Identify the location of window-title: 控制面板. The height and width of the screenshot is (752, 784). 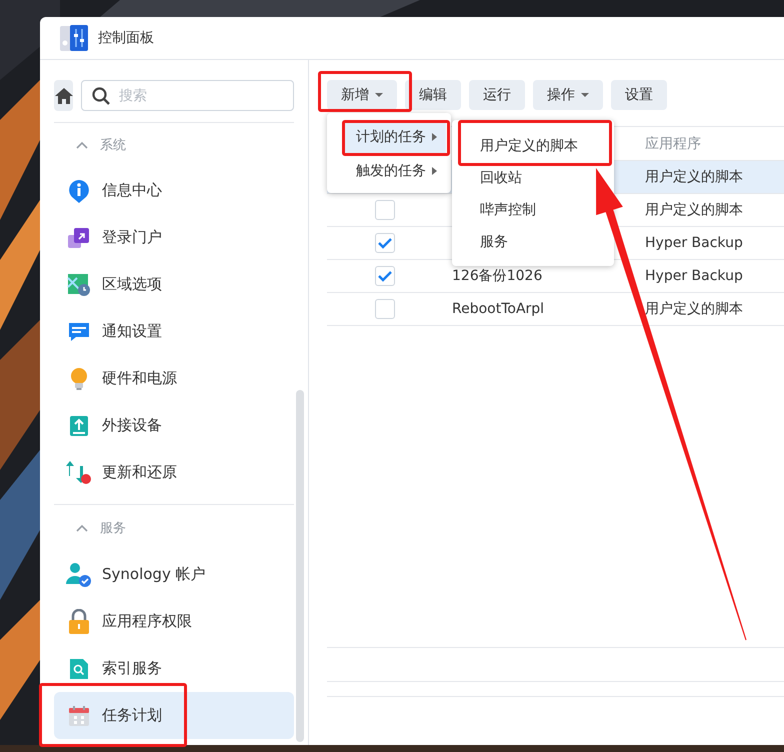
(126, 38).